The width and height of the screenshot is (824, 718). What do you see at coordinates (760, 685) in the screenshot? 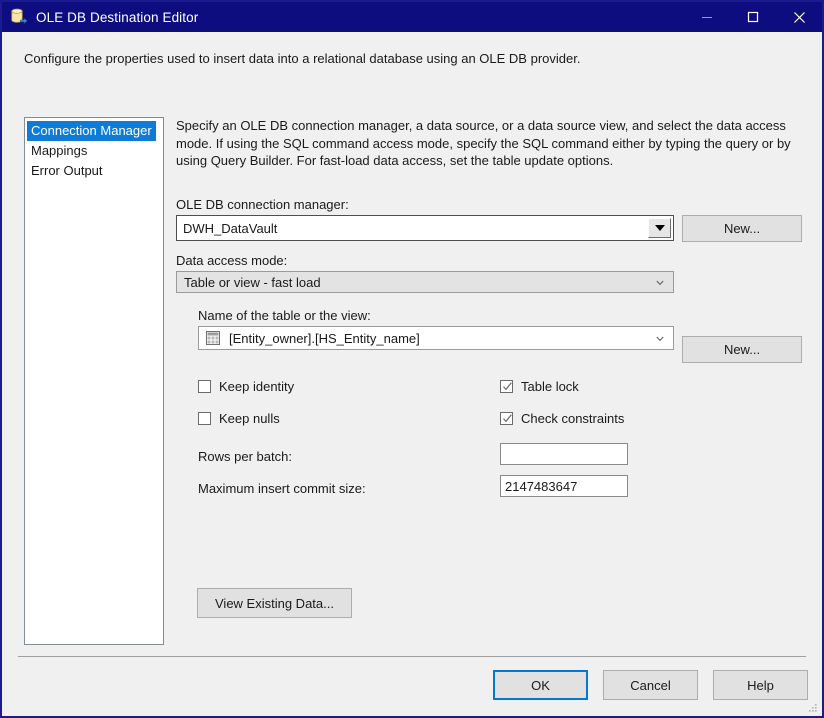
I see `help-button: Help` at bounding box center [760, 685].